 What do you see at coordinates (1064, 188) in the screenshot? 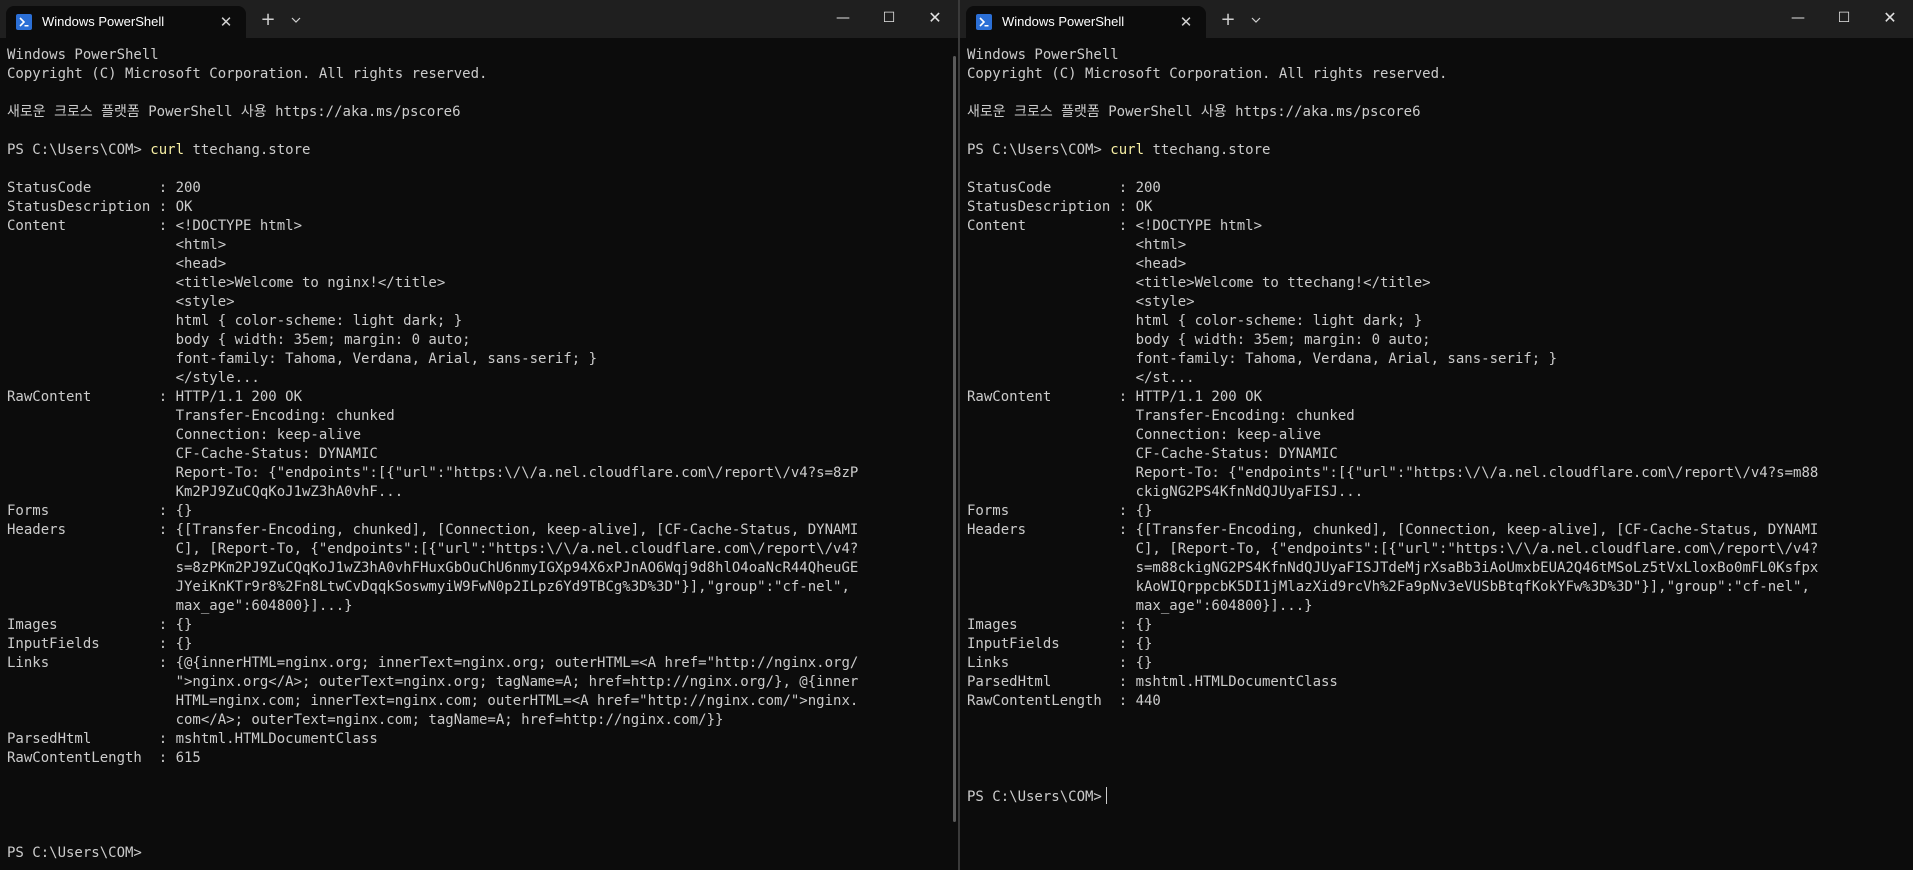
I see `terminal-line: StatusCode : 200` at bounding box center [1064, 188].